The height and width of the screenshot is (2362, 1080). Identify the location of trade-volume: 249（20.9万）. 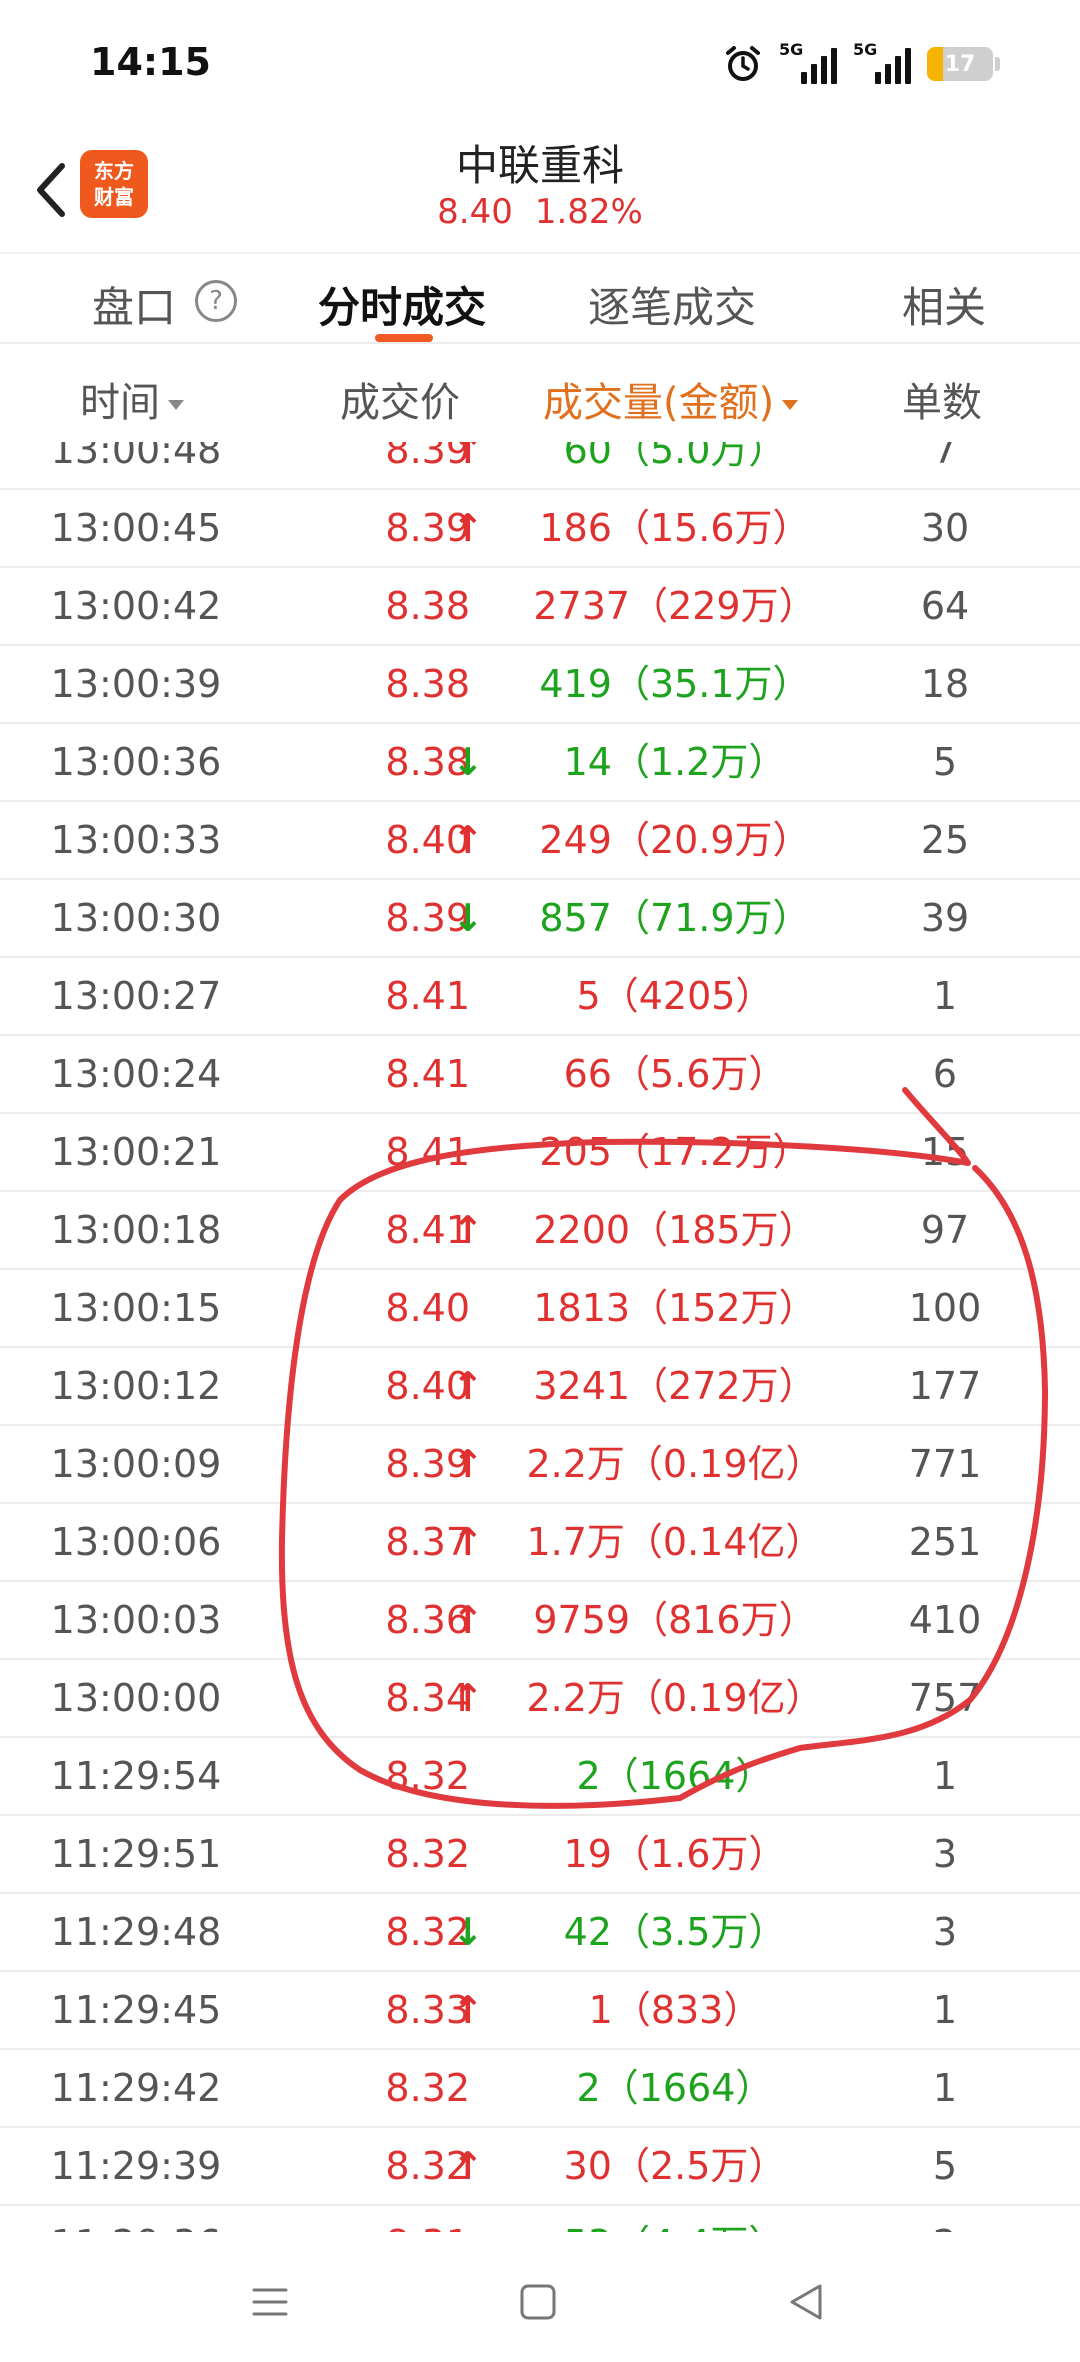
(675, 840).